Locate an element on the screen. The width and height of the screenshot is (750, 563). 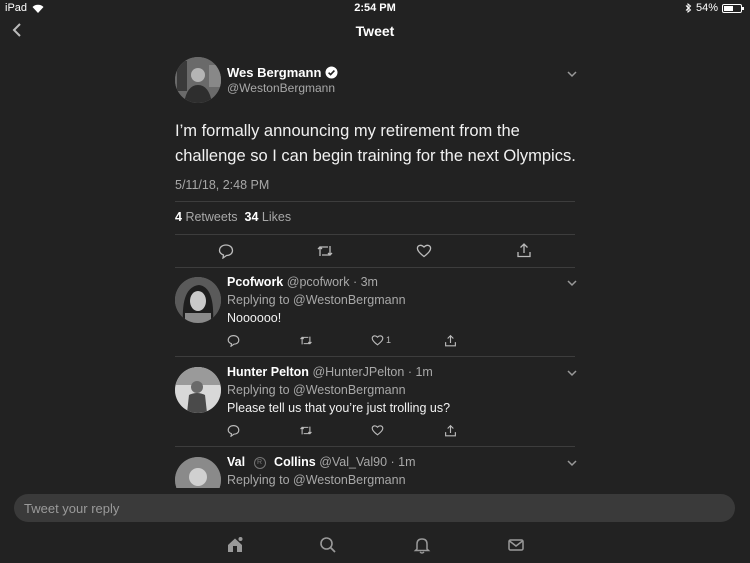
author-name-row: Wes Bergmann is located at coordinates (282, 72).